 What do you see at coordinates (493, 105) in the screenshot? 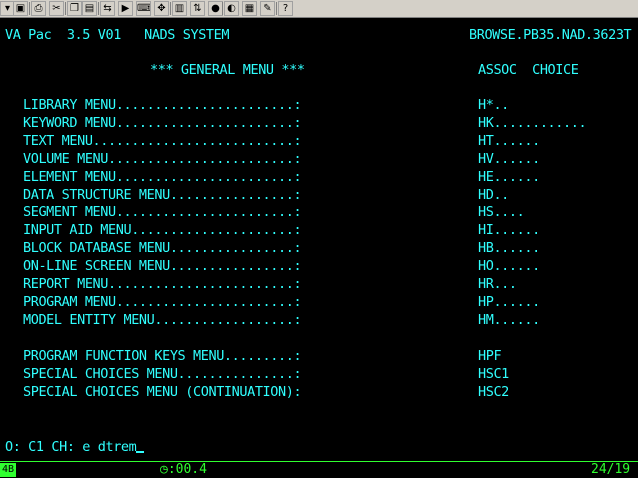
I see `menu-item-code: H*..` at bounding box center [493, 105].